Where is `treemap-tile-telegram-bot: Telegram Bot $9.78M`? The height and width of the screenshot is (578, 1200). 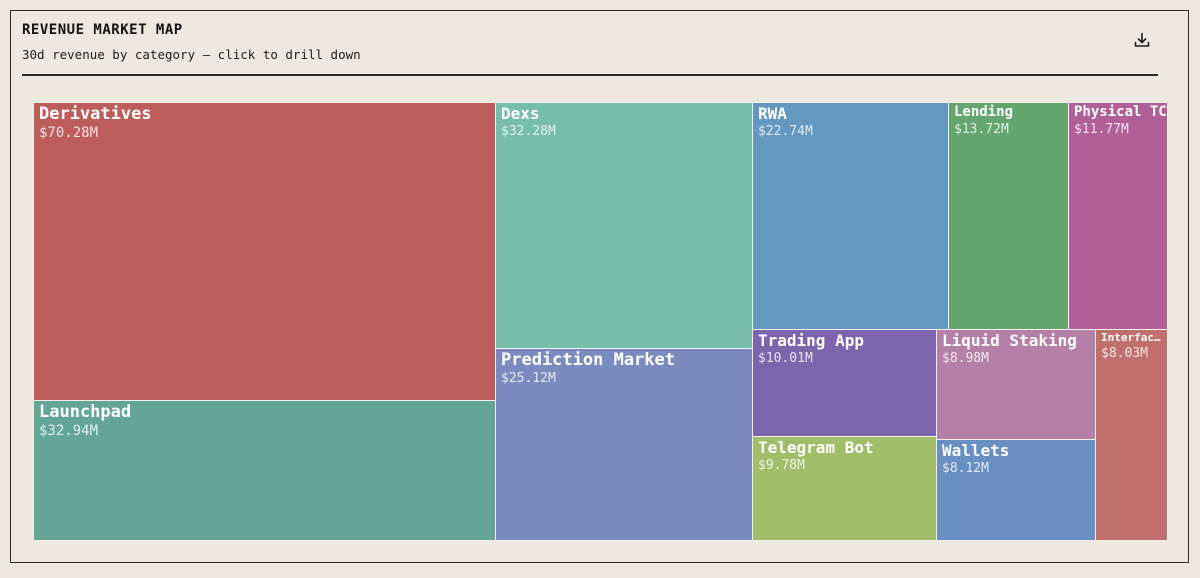
treemap-tile-telegram-bot: Telegram Bot $9.78M is located at coordinates (844, 488).